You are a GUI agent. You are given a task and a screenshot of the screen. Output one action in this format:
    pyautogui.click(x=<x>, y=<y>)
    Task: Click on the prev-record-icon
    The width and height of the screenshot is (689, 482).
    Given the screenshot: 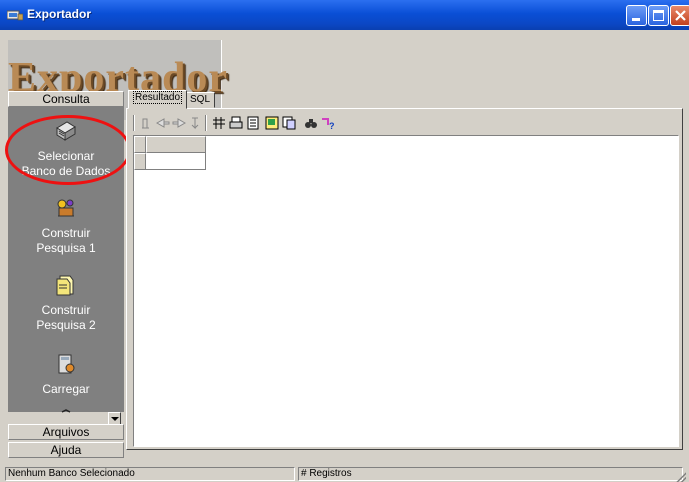 What is the action you would take?
    pyautogui.click(x=163, y=123)
    